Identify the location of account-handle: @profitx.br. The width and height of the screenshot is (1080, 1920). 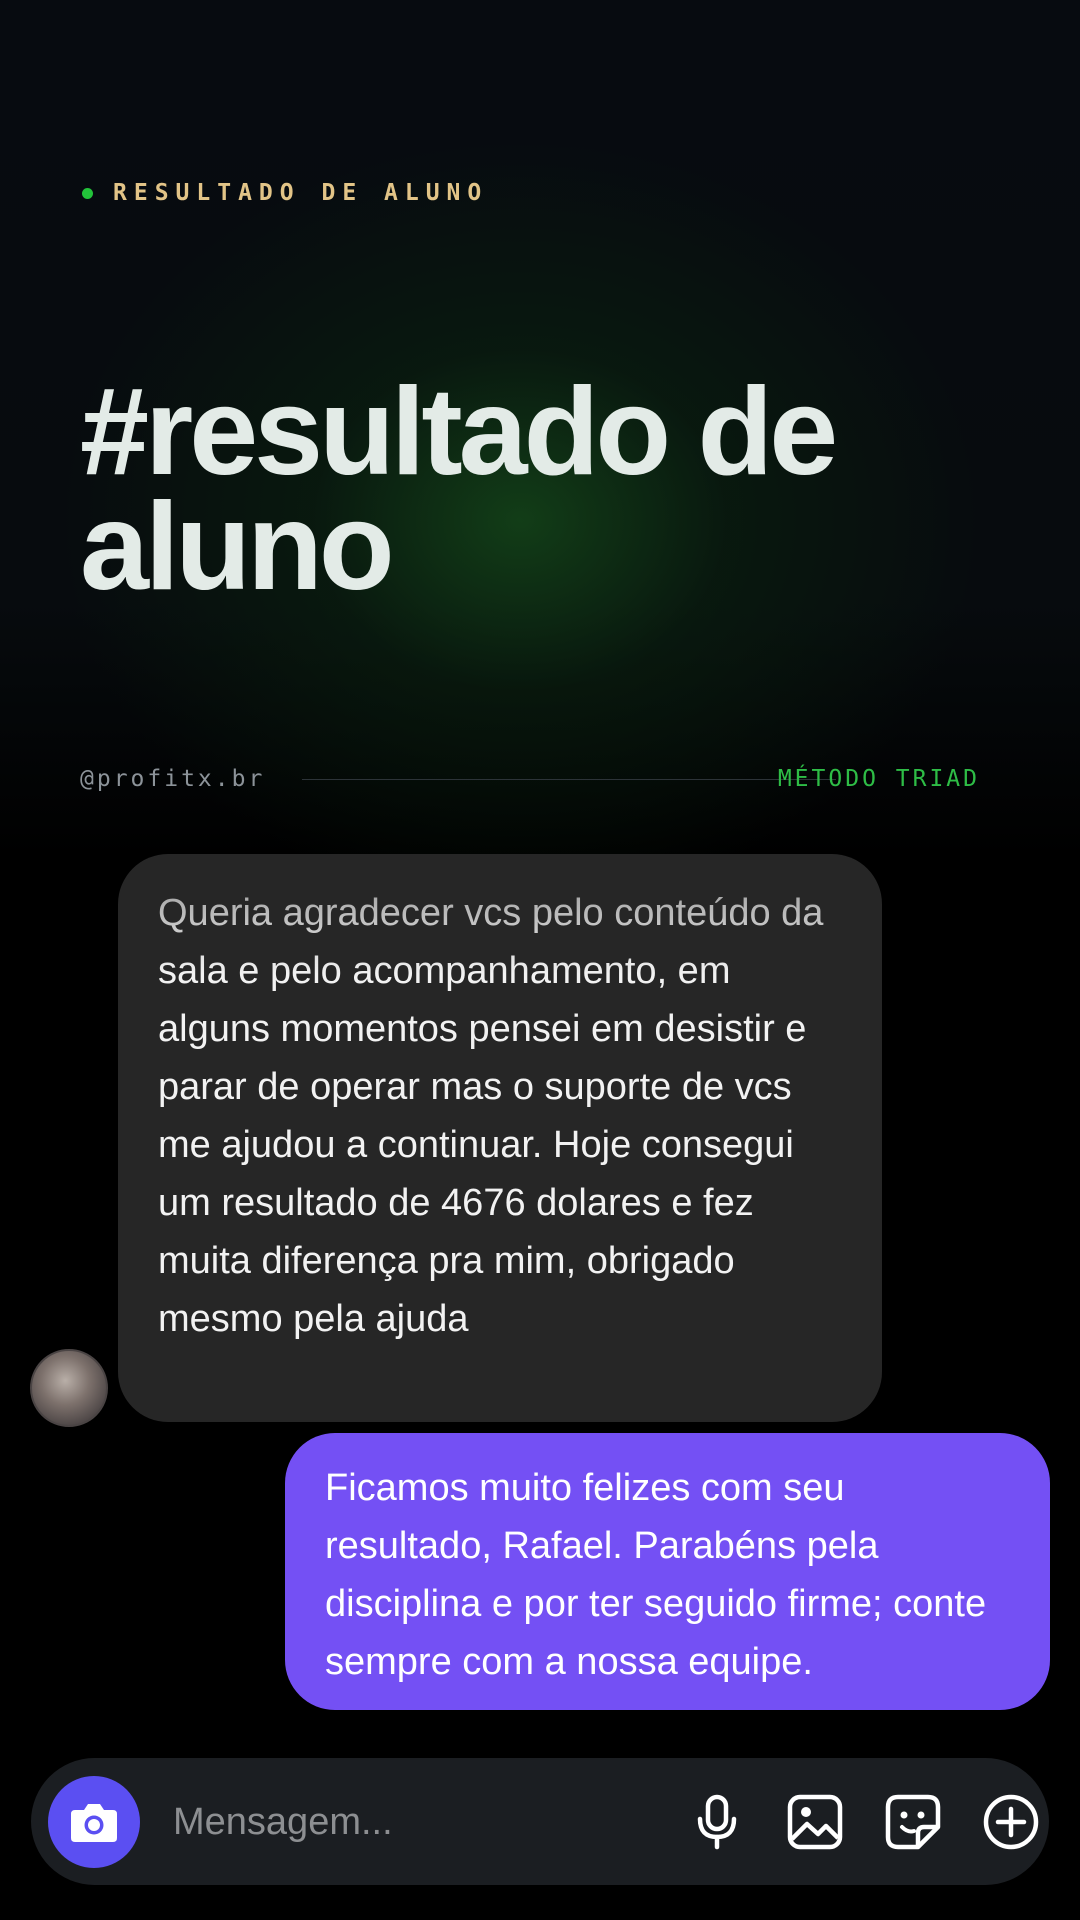
(173, 779).